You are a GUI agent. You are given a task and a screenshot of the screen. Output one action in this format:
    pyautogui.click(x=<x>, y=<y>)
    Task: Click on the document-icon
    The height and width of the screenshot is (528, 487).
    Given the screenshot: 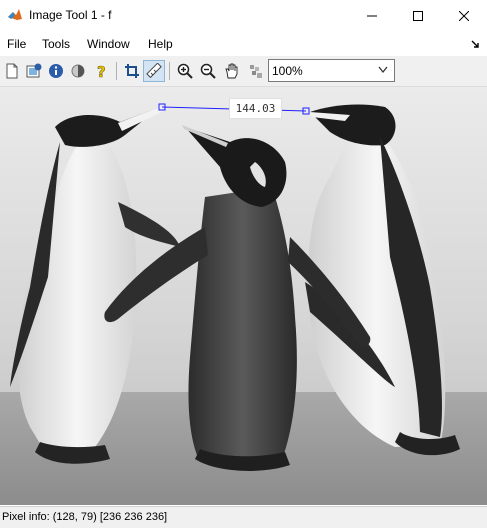 What is the action you would take?
    pyautogui.click(x=12, y=71)
    